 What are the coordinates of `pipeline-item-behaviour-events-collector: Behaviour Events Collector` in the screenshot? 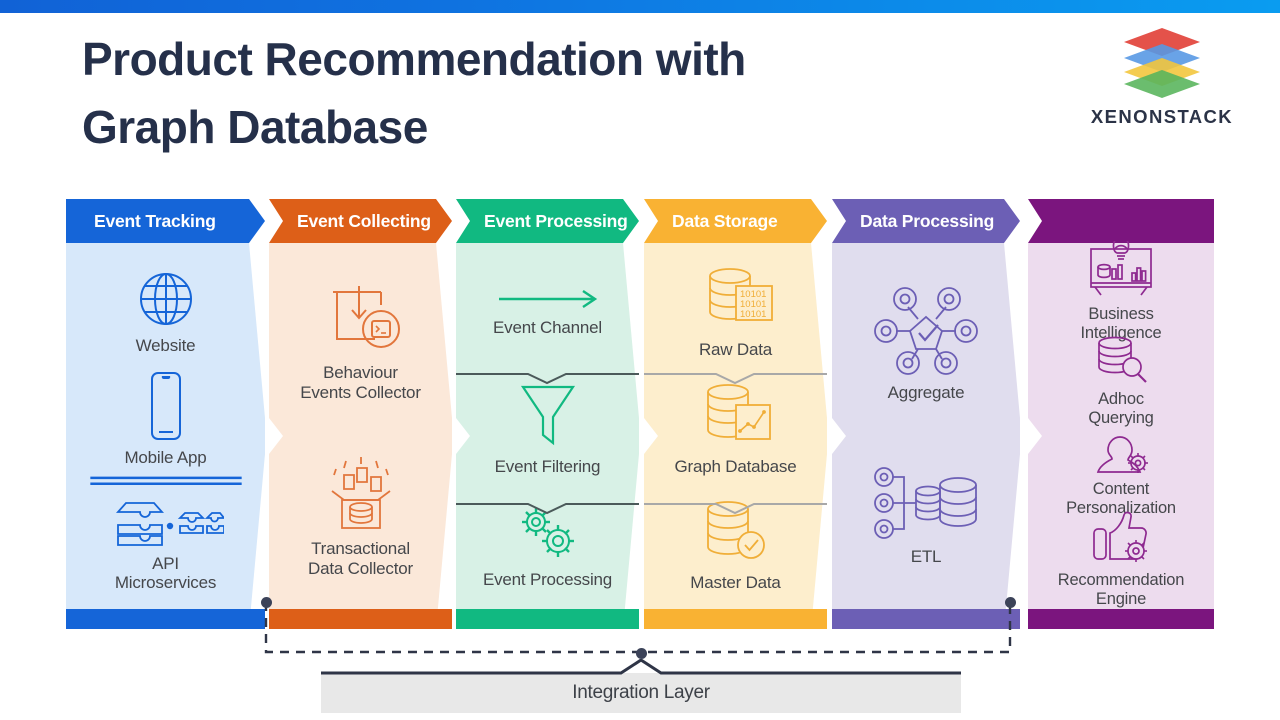 It's located at (360, 340).